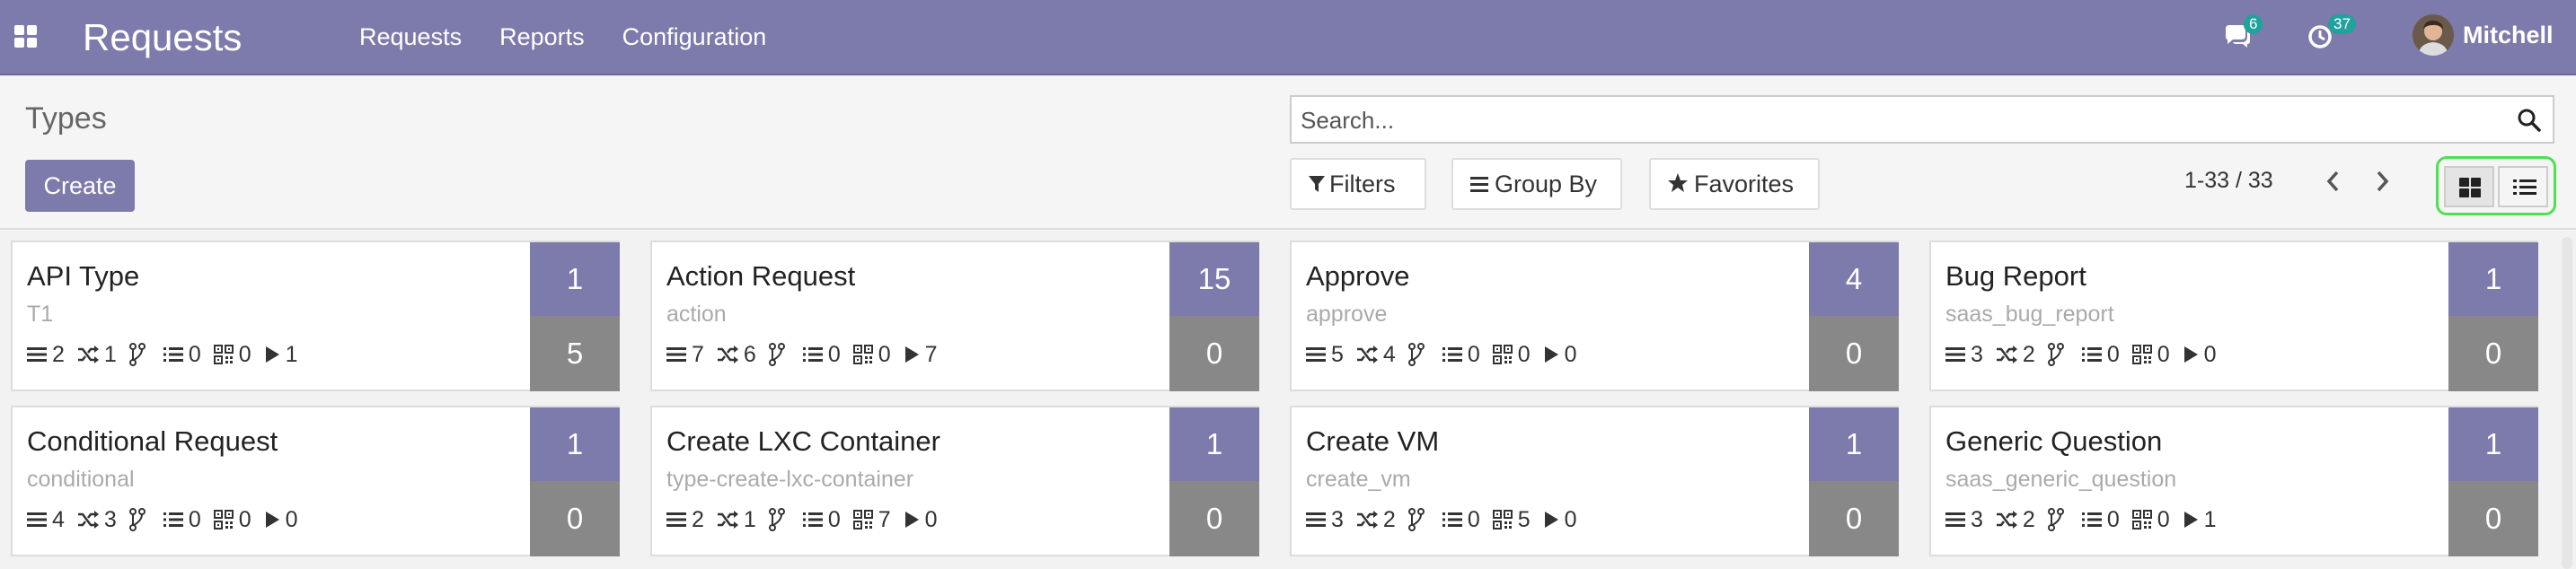  I want to click on kanban-card: API Type T1 2 1 0 0 1 1 5, so click(315, 316).